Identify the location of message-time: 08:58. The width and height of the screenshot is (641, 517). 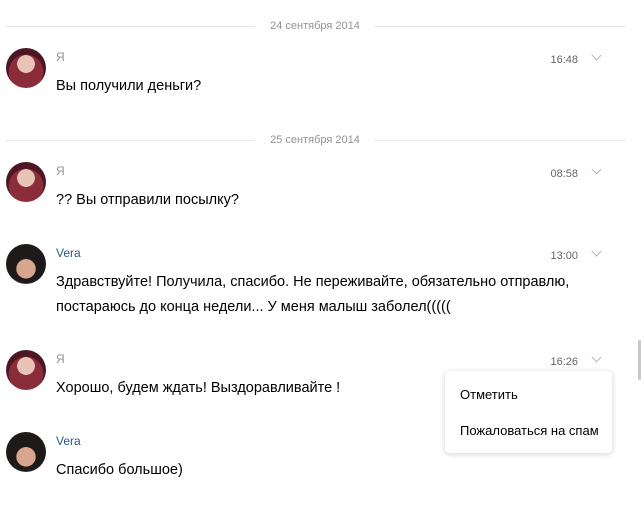
(555, 174).